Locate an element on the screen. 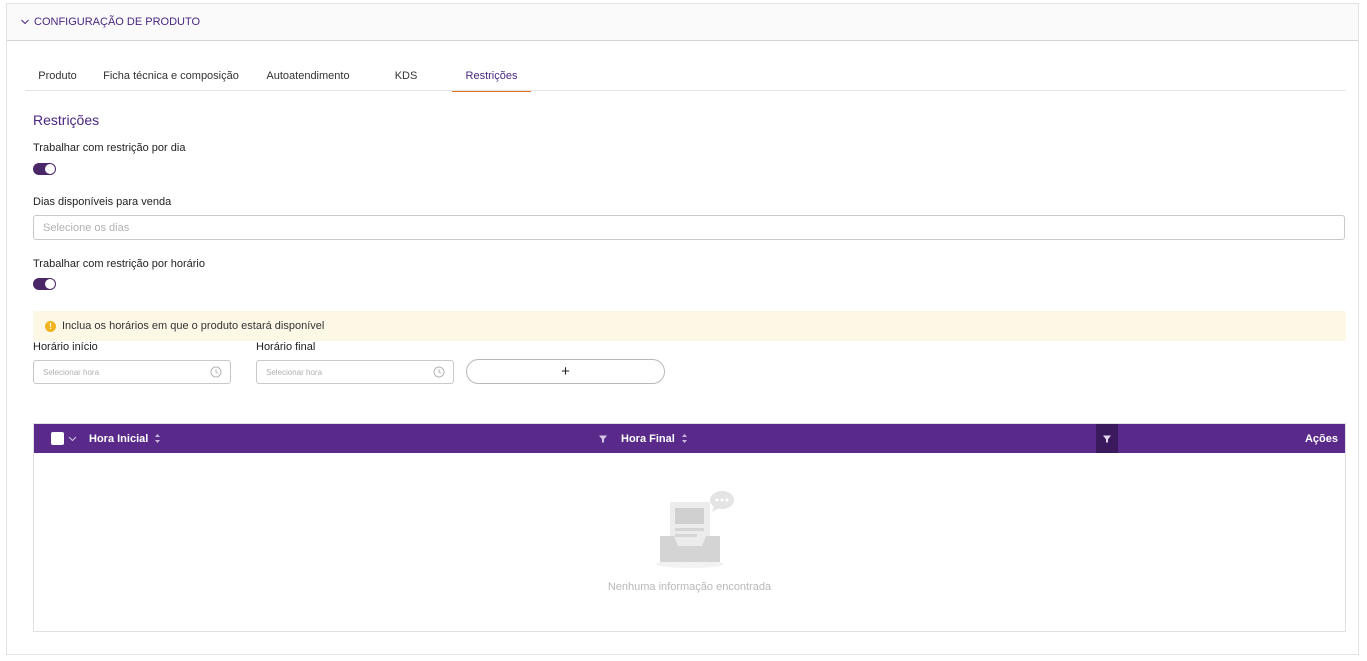 This screenshot has height=661, width=1367. day-restriction-toggle is located at coordinates (44, 169).